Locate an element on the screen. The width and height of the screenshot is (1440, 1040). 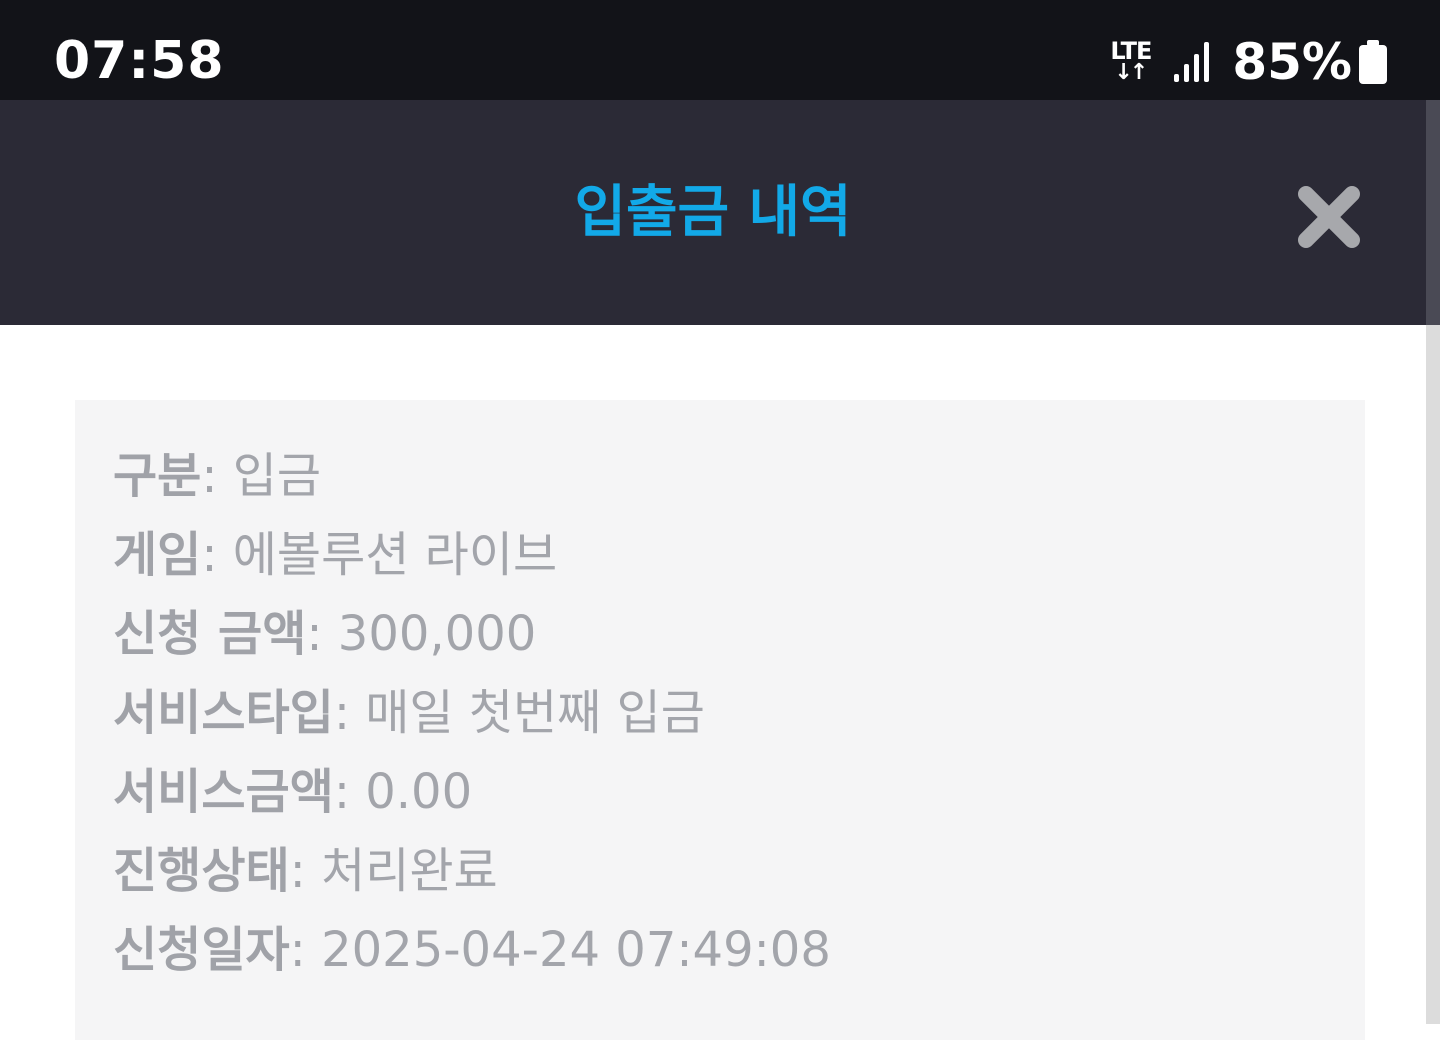
detail-row-service-type: 서비스타입: 매일 첫번째 입금 is located at coordinates (472, 720).